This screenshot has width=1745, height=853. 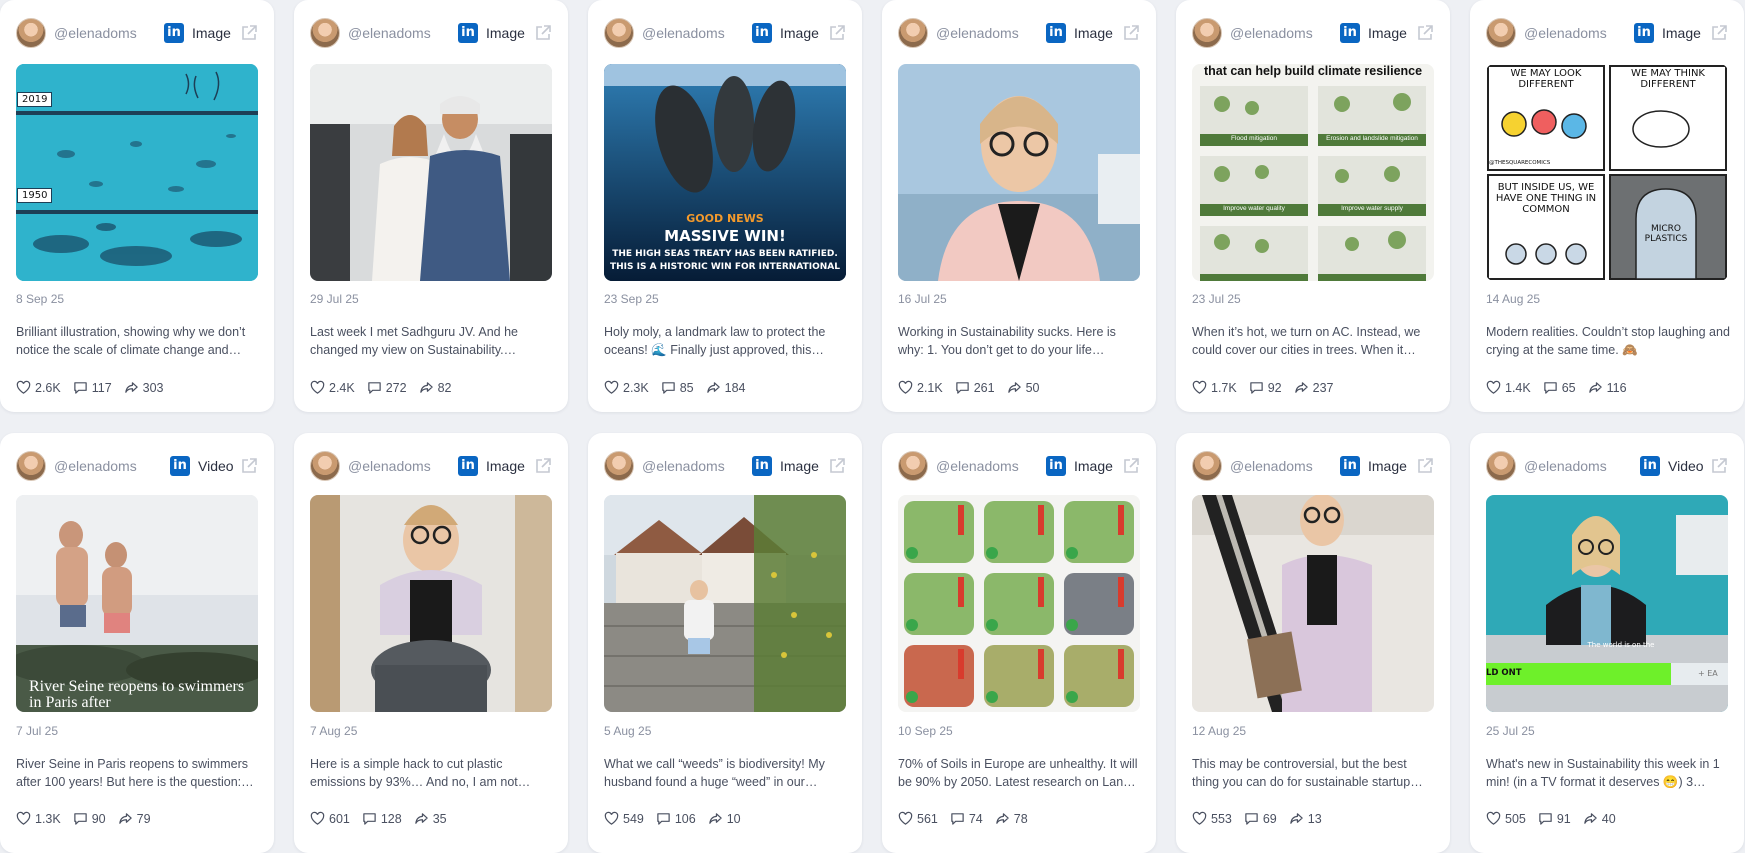 What do you see at coordinates (686, 387) in the screenshot?
I see `comments-count: 85` at bounding box center [686, 387].